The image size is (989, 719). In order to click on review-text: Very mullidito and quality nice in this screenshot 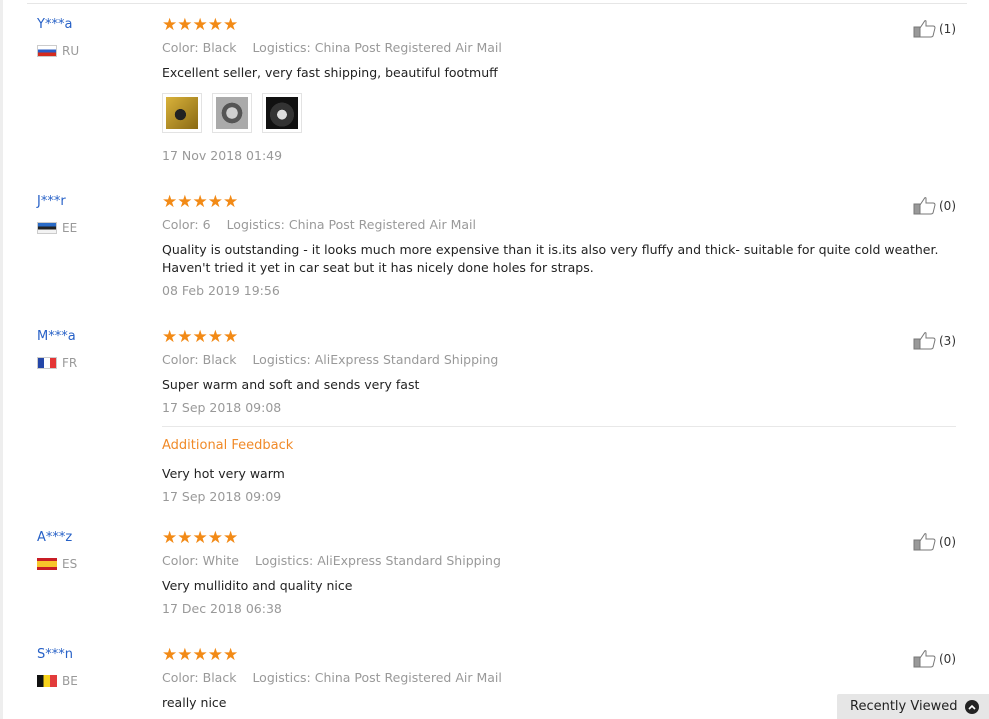, I will do `click(257, 585)`.